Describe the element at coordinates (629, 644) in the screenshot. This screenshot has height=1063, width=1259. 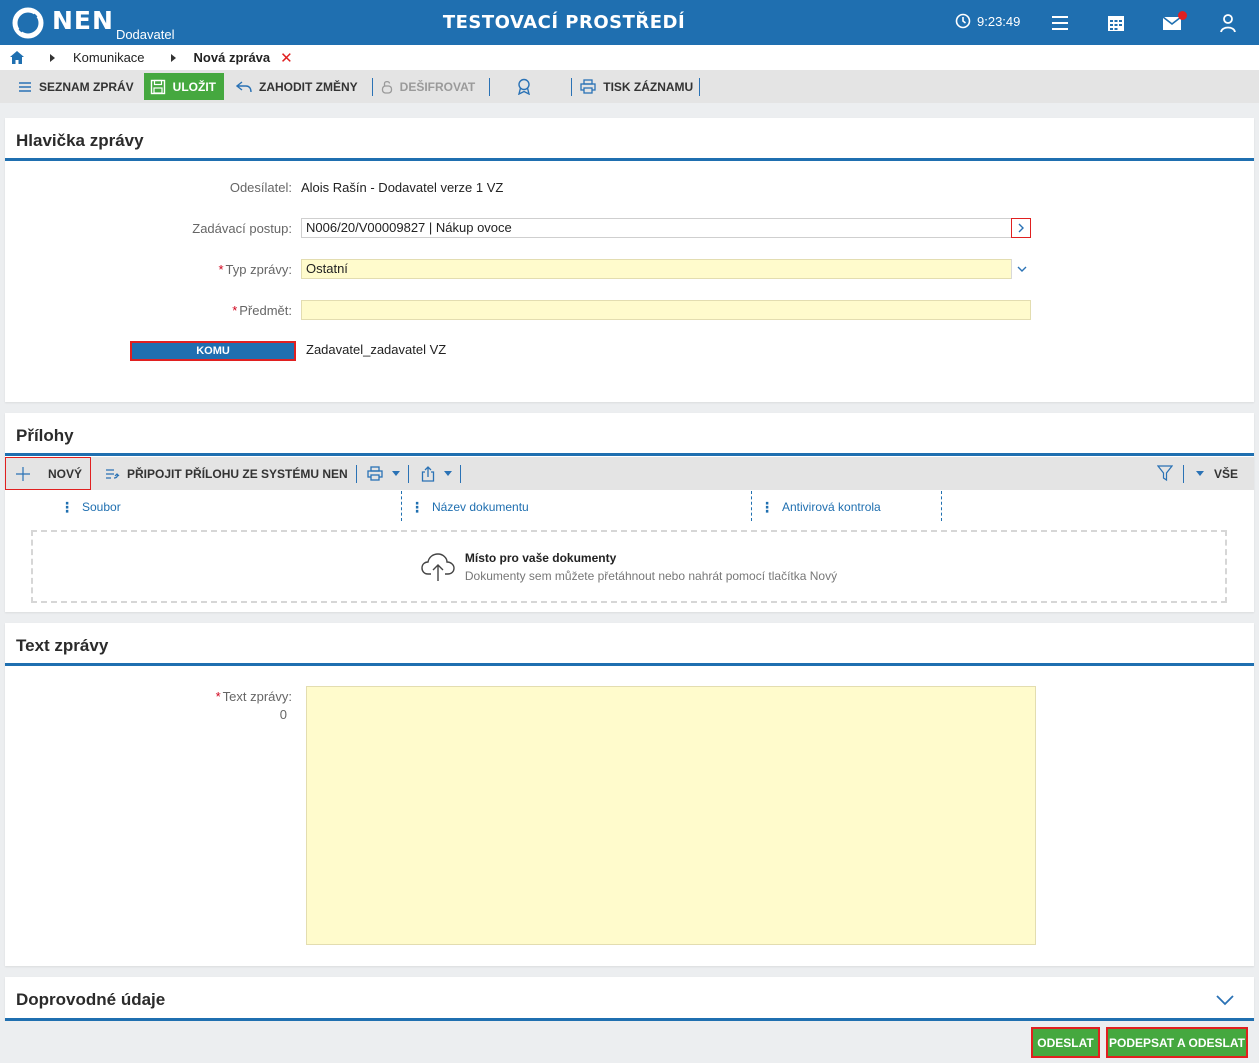
I see `message-text-title: Text zprávy` at that location.